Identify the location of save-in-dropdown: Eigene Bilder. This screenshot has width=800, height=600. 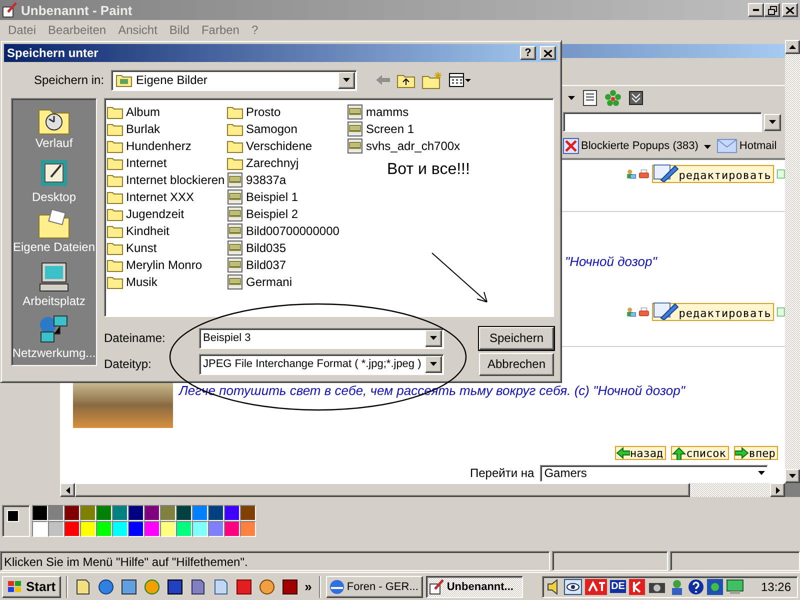
(234, 80).